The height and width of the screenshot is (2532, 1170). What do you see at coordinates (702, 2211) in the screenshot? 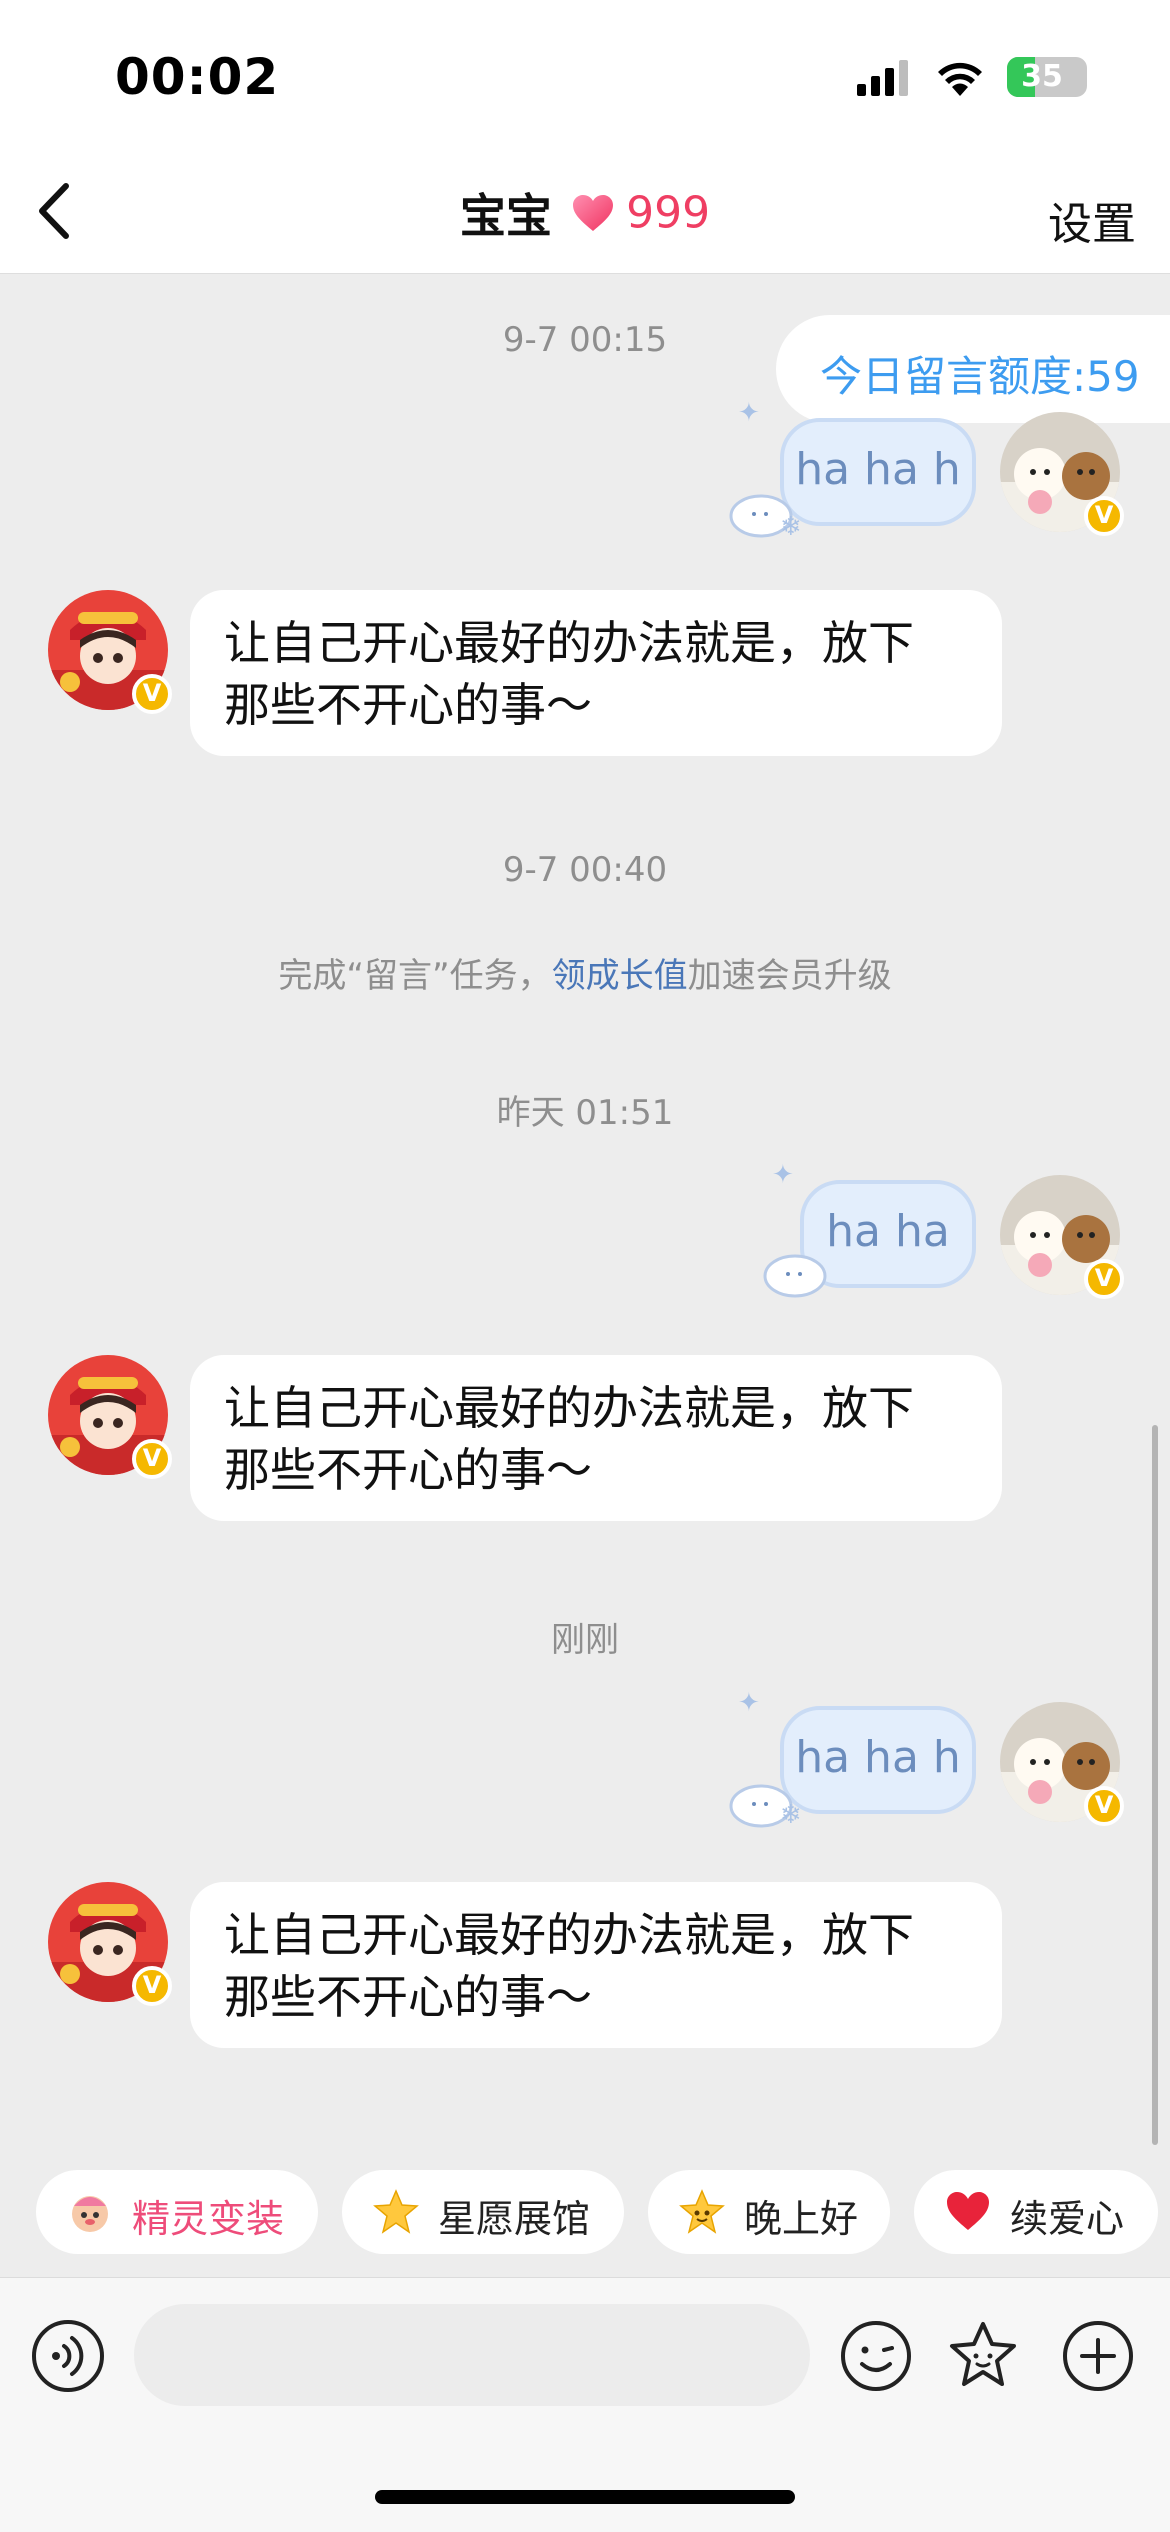
I see `star-face-icon` at bounding box center [702, 2211].